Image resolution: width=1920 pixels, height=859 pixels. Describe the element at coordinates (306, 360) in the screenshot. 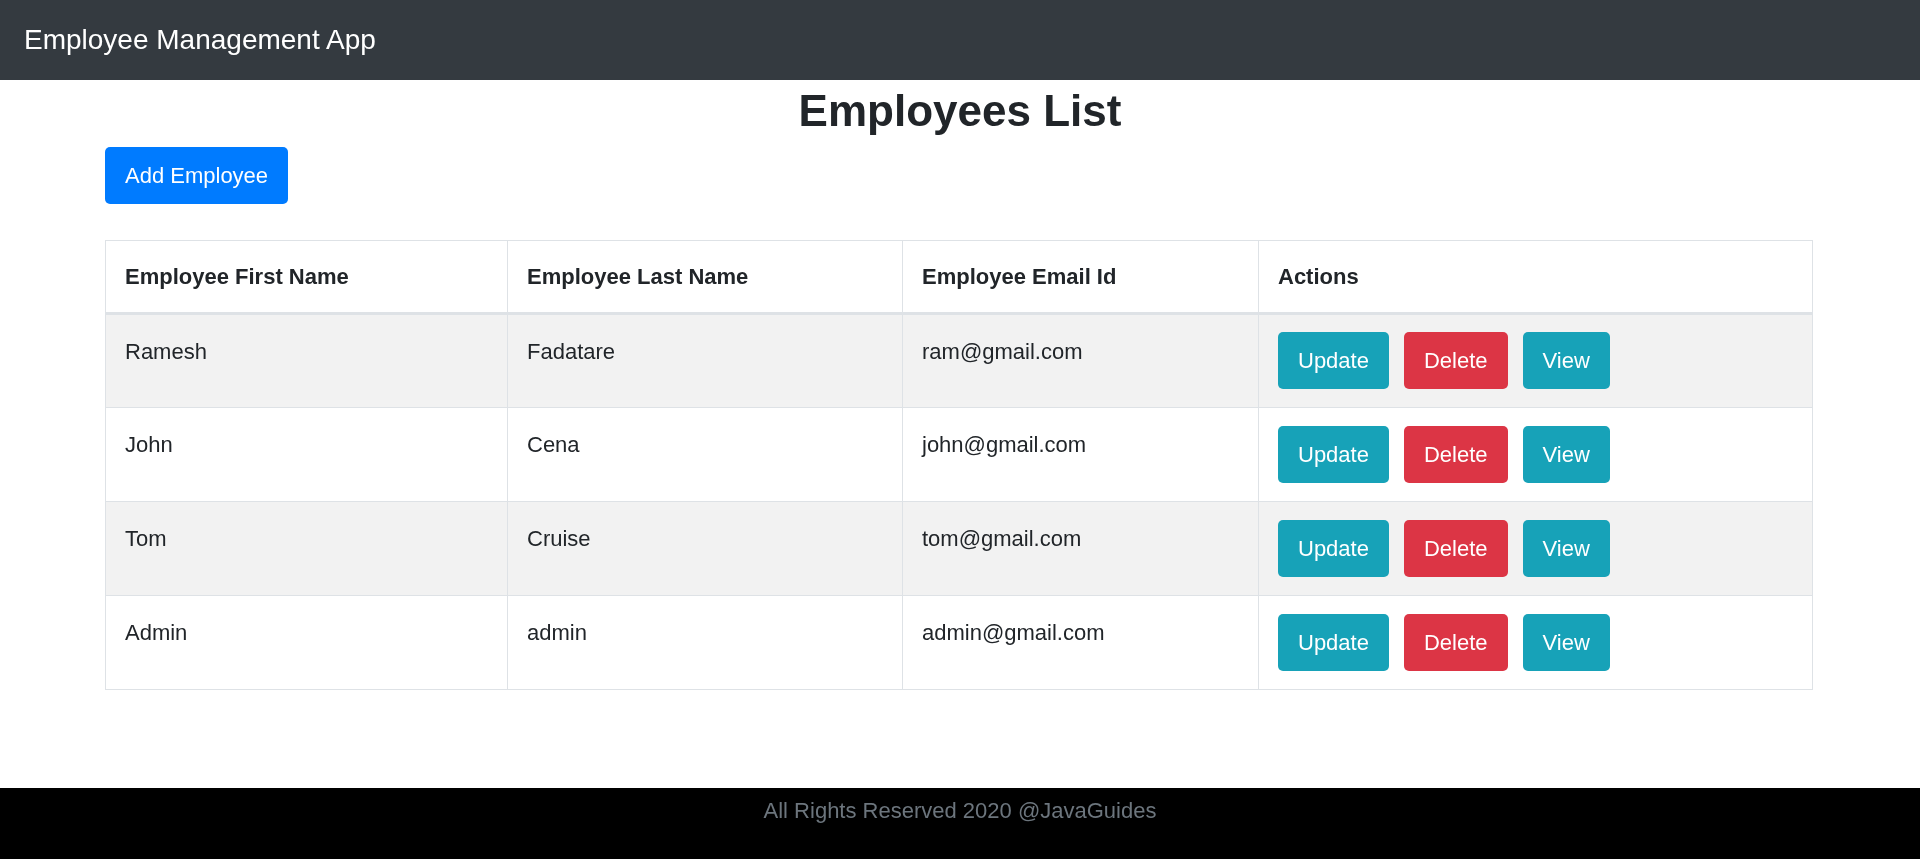

I see `table-cell: Ramesh` at that location.